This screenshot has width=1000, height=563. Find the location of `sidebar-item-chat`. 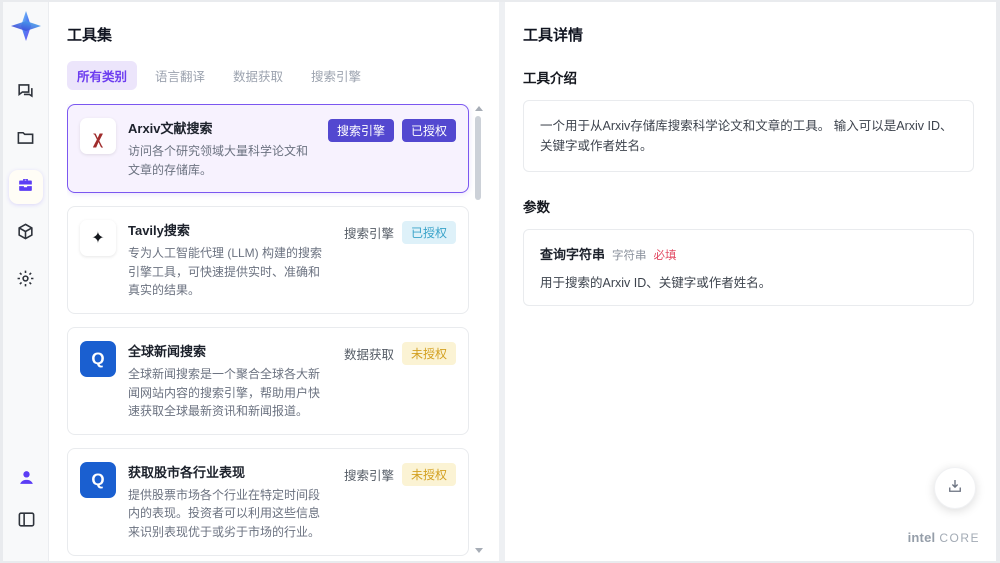

sidebar-item-chat is located at coordinates (26, 93).